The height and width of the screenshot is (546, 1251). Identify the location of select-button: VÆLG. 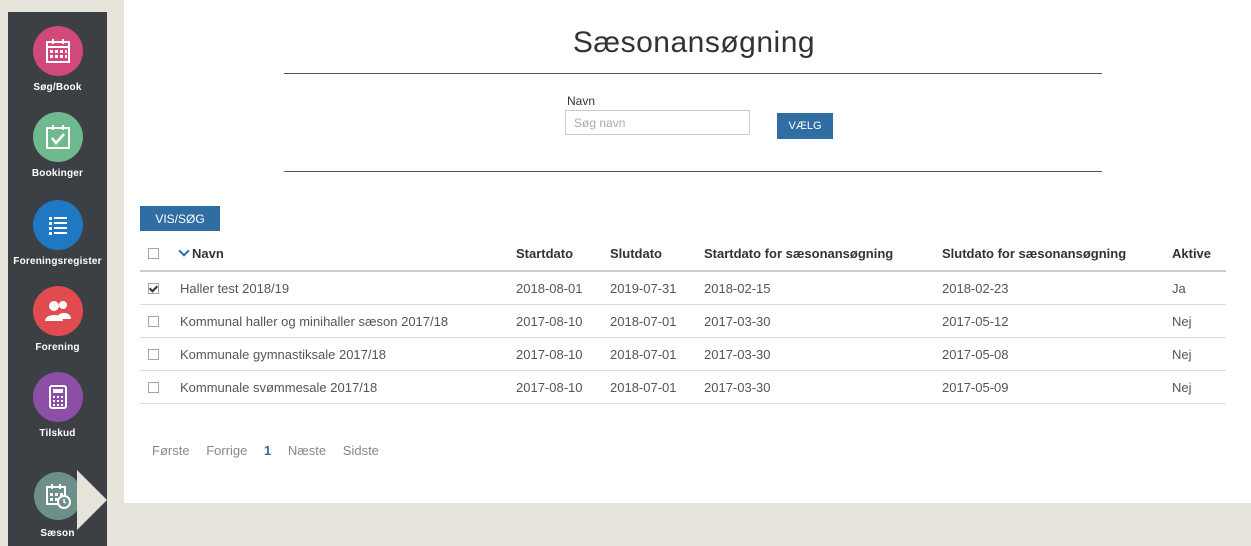
(805, 126).